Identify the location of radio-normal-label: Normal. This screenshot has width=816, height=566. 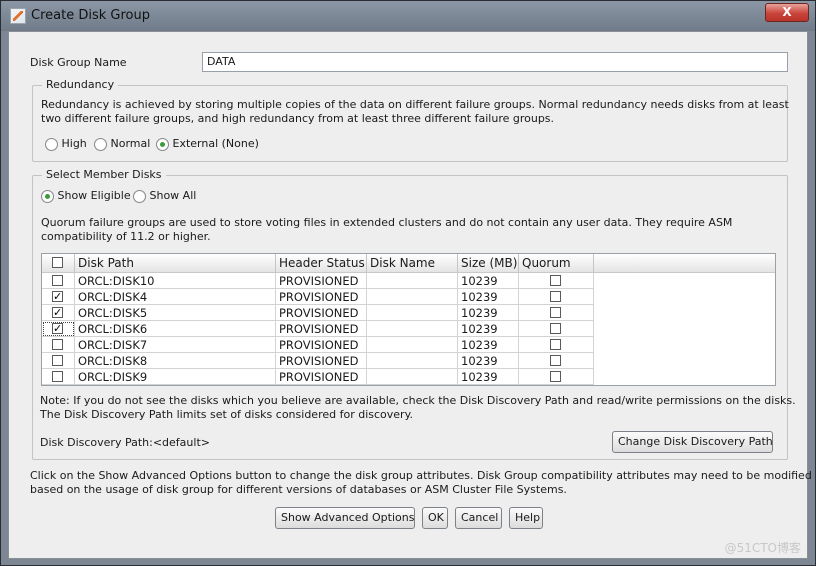
(130, 143).